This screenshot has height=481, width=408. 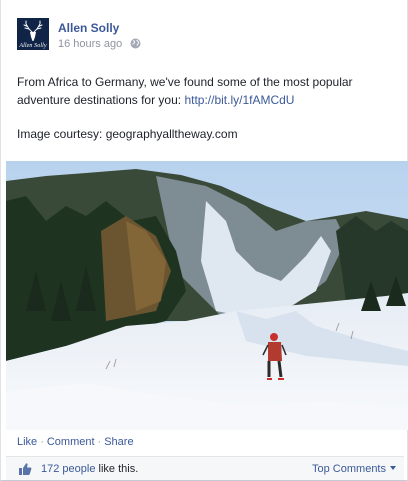 I want to click on post-header: Allen Solly Allen Solly 16 hours ago, so click(x=207, y=36).